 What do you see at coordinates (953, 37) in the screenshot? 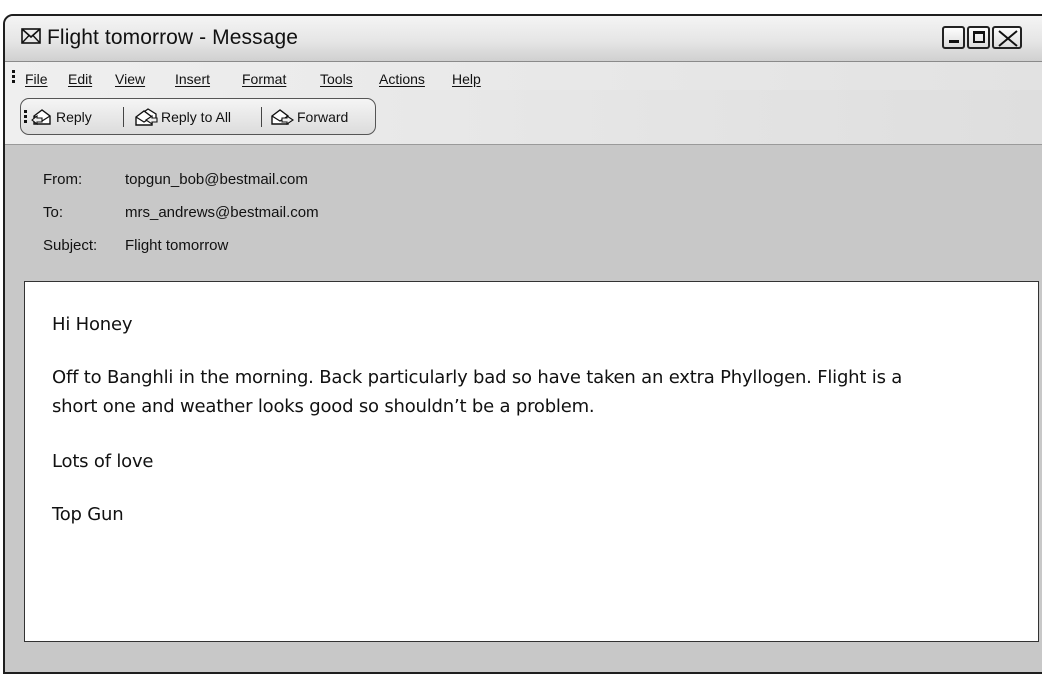
I see `minimize-button` at bounding box center [953, 37].